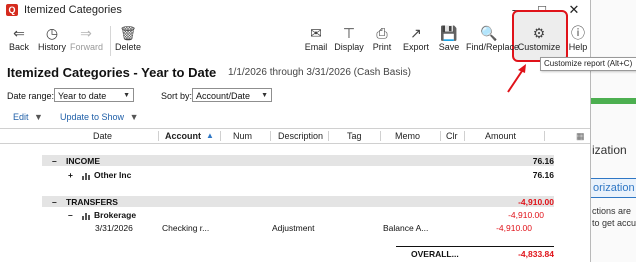 This screenshot has height=262, width=636. I want to click on sort-by-select: Account/Date ▼, so click(232, 95).